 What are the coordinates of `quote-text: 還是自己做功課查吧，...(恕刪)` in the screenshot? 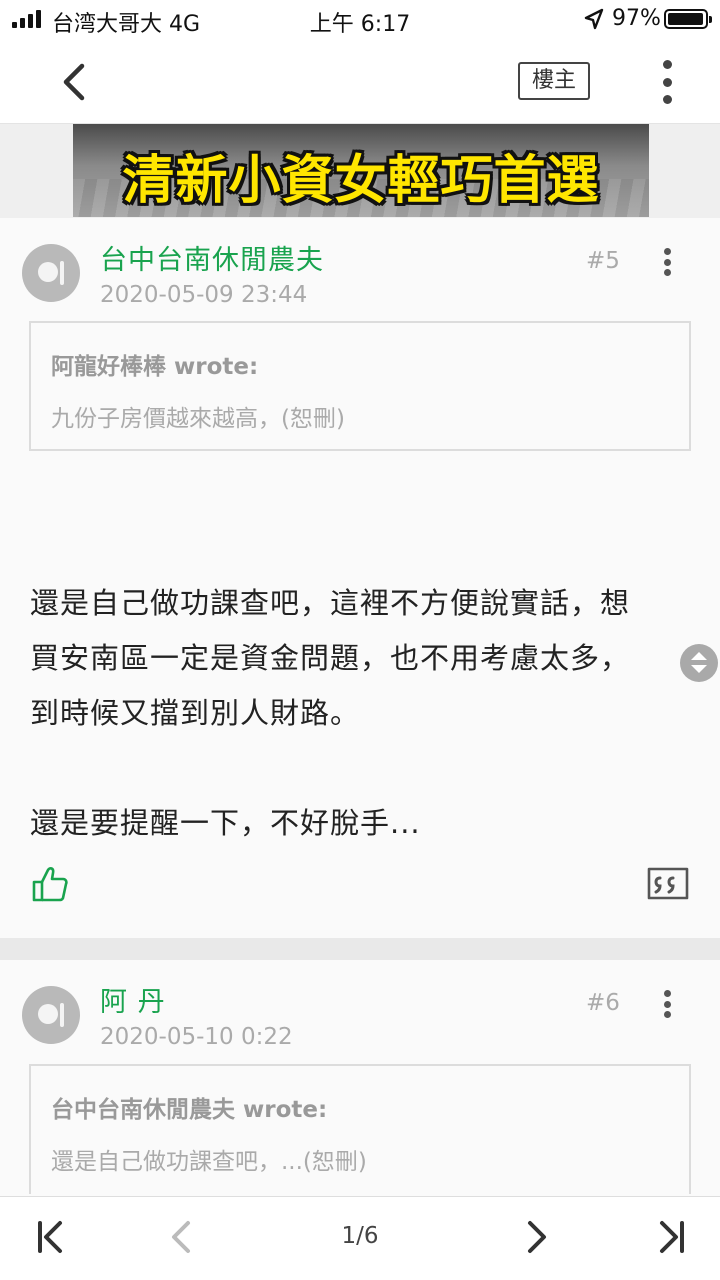 It's located at (209, 1162).